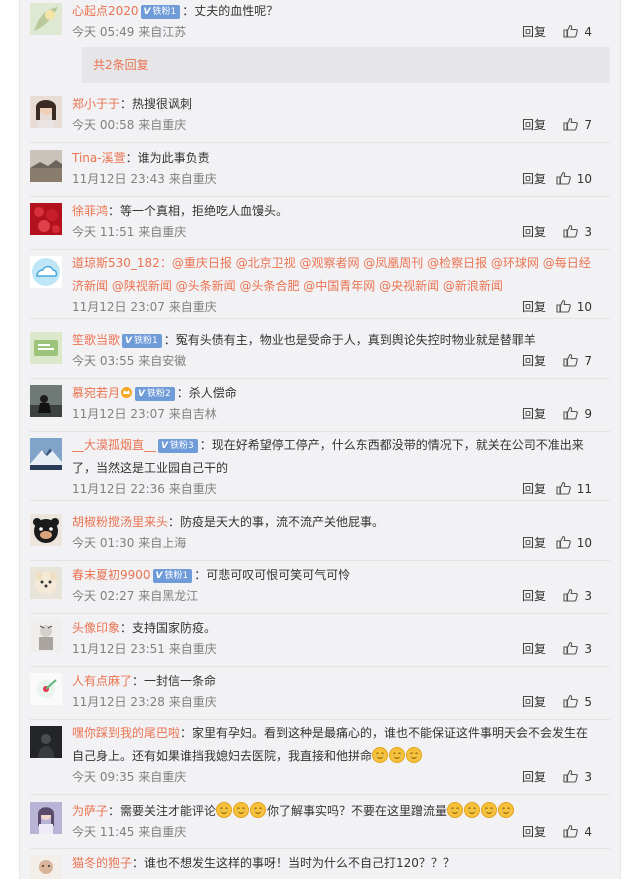 This screenshot has height=879, width=627. I want to click on comment-text: ：冤有头债有主，物业也是受命于人，真到舆论失控时物业就是替罪羊, so click(349, 340).